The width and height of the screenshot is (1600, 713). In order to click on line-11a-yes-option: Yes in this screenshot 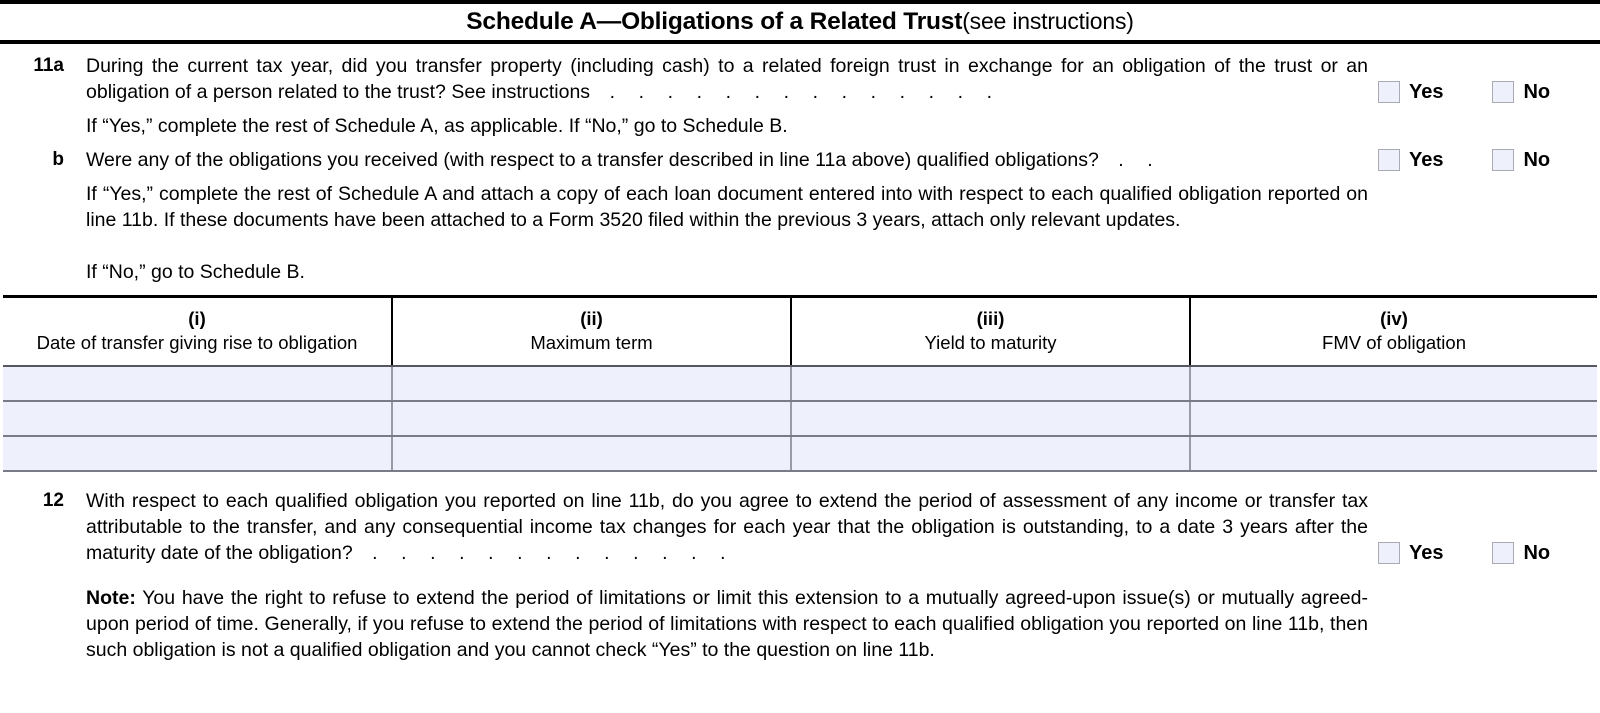, I will do `click(1410, 92)`.